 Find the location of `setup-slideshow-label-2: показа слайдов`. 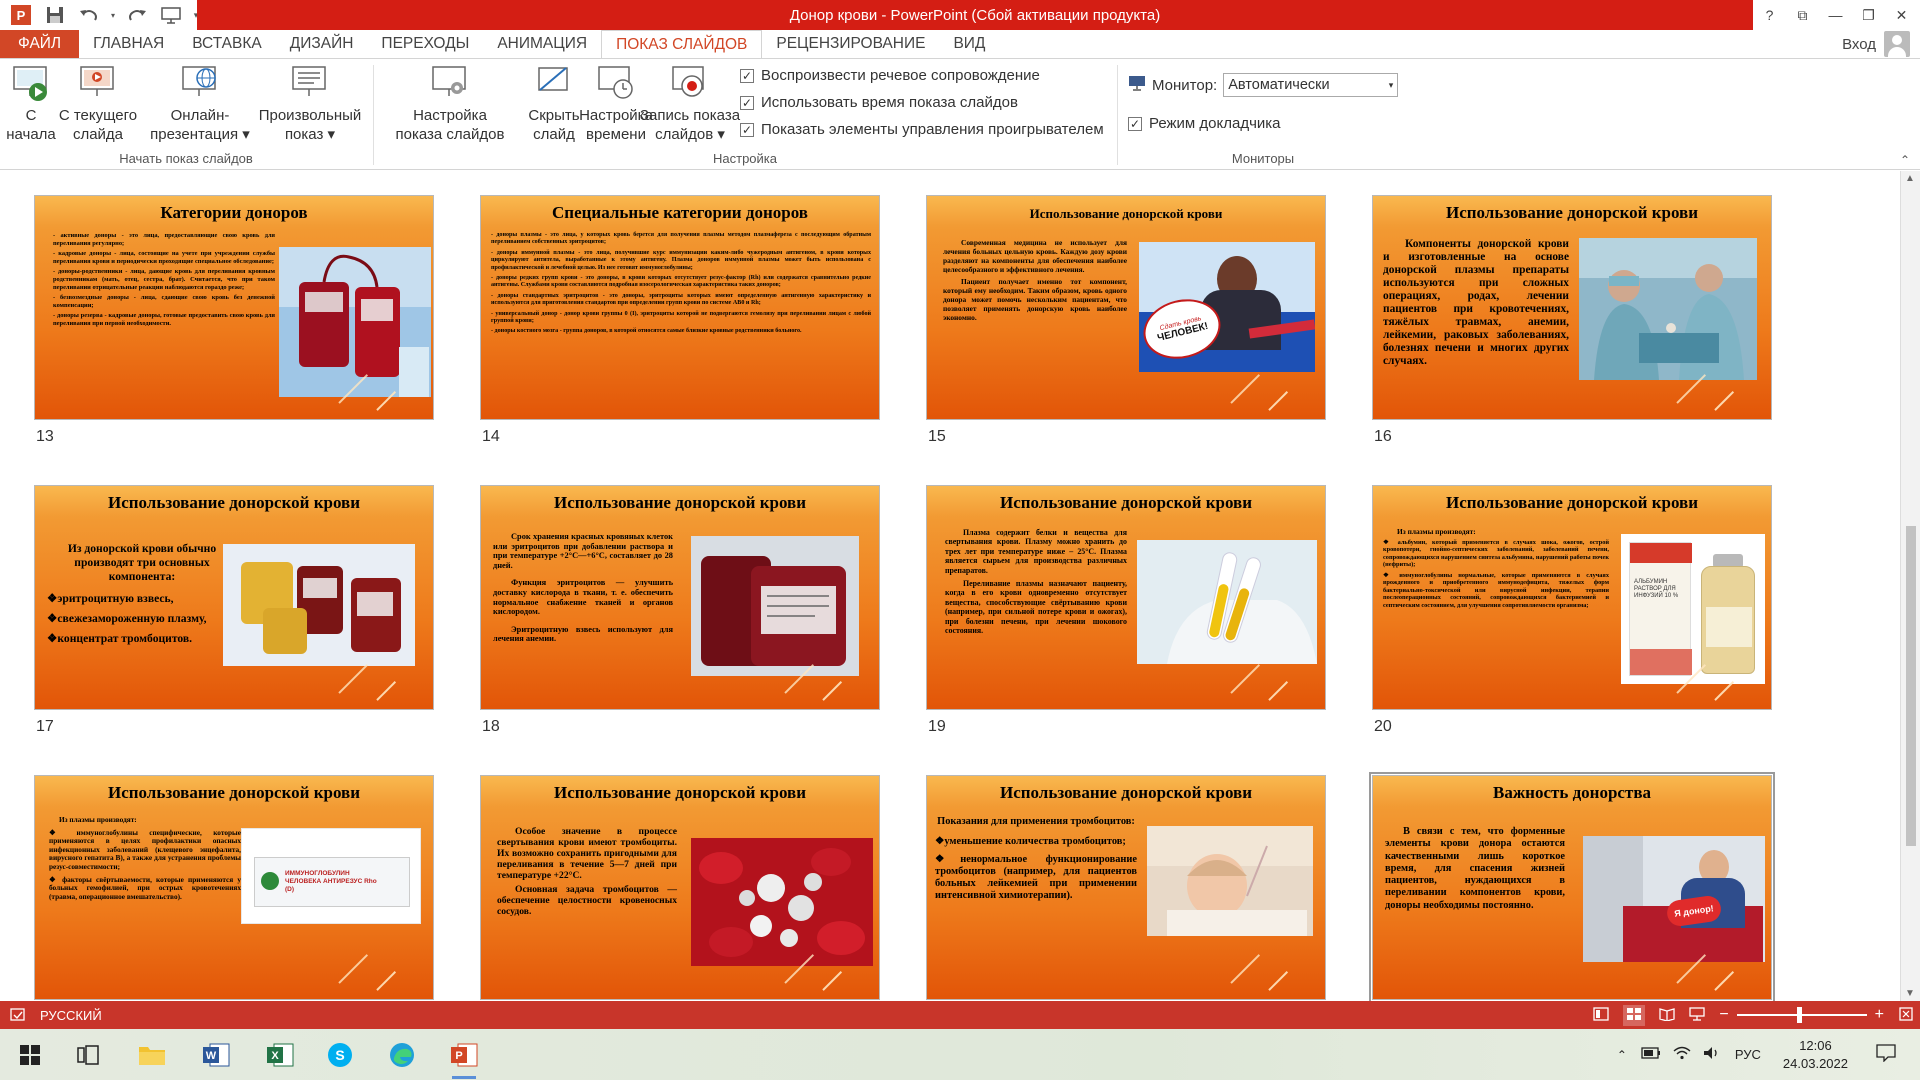

setup-slideshow-label-2: показа слайдов is located at coordinates (450, 134).